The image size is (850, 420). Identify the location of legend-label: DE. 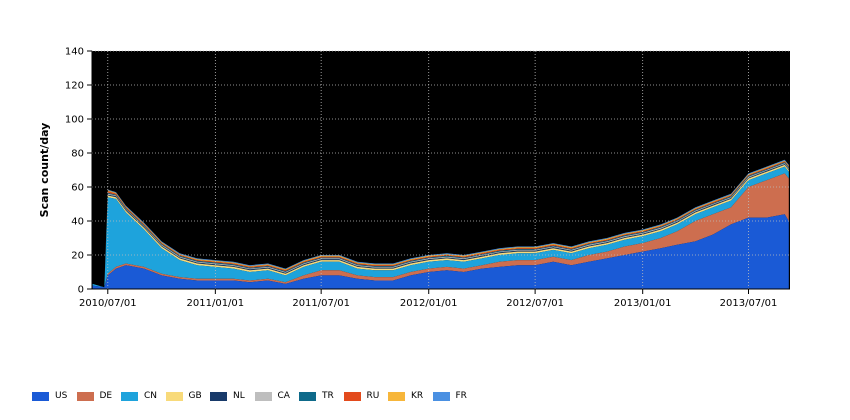
(106, 396).